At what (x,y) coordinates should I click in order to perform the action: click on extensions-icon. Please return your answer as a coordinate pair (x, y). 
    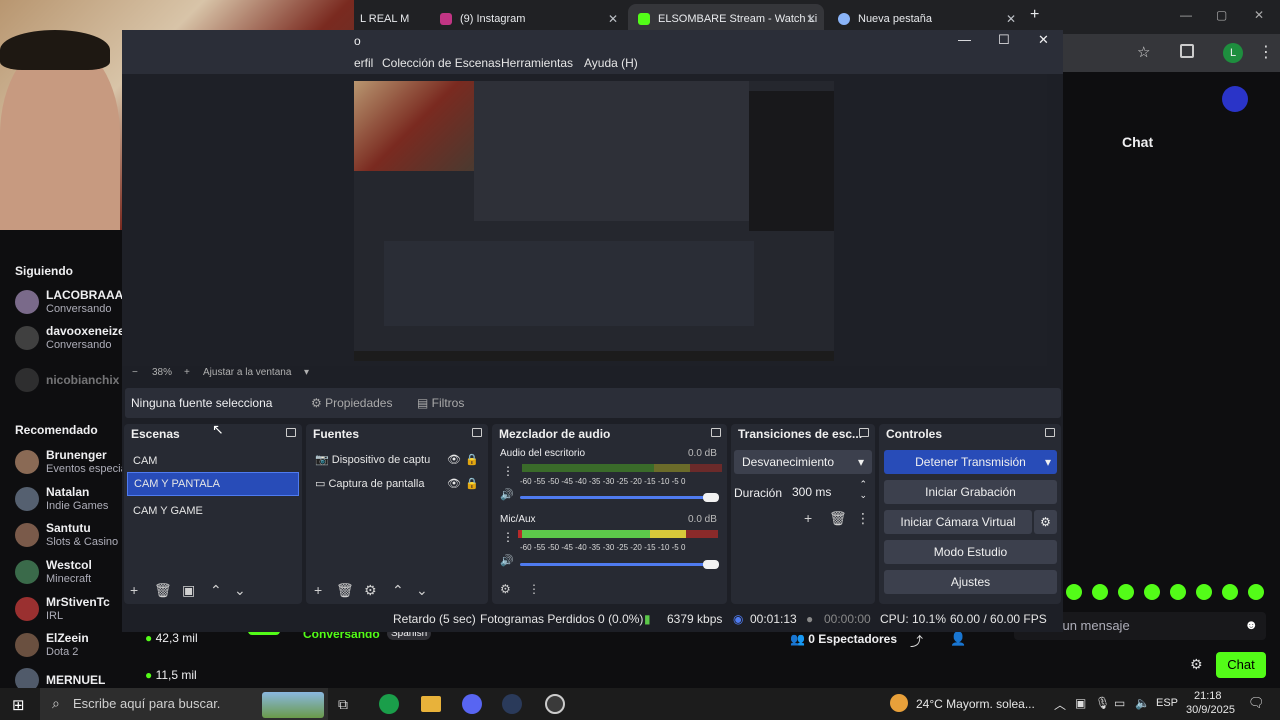
    Looking at the image, I should click on (1187, 51).